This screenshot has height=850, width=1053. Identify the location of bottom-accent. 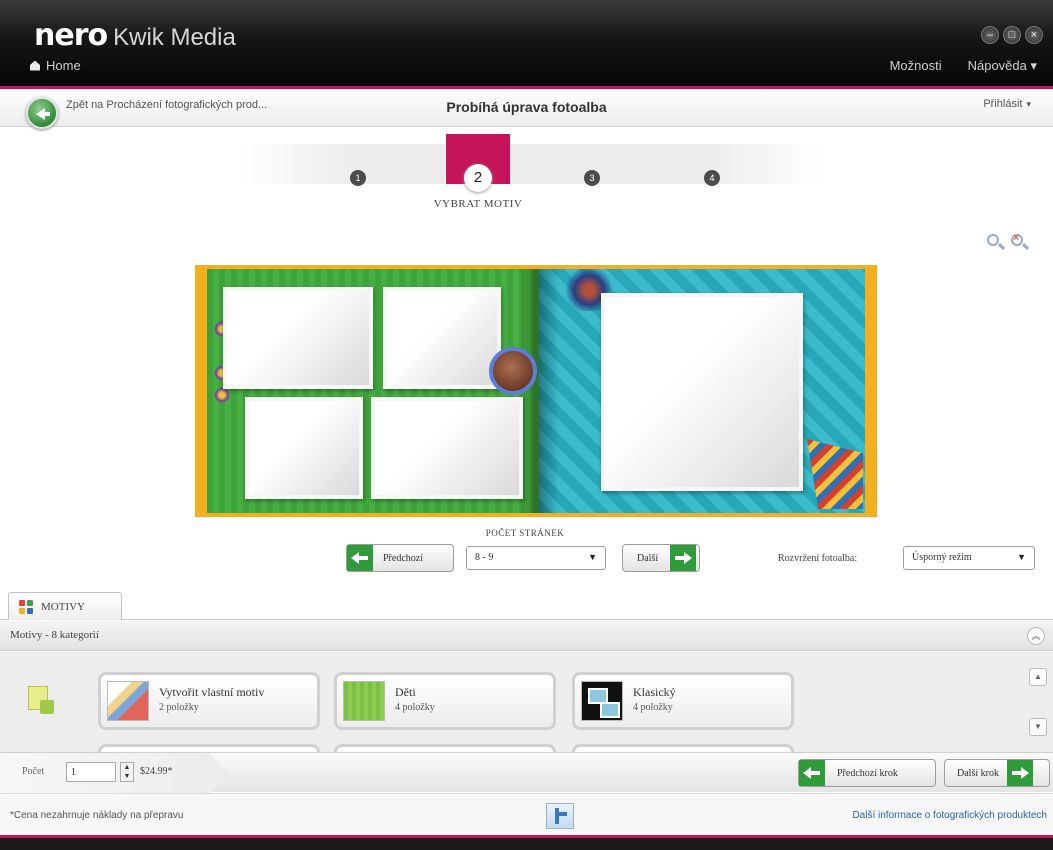
(526, 842).